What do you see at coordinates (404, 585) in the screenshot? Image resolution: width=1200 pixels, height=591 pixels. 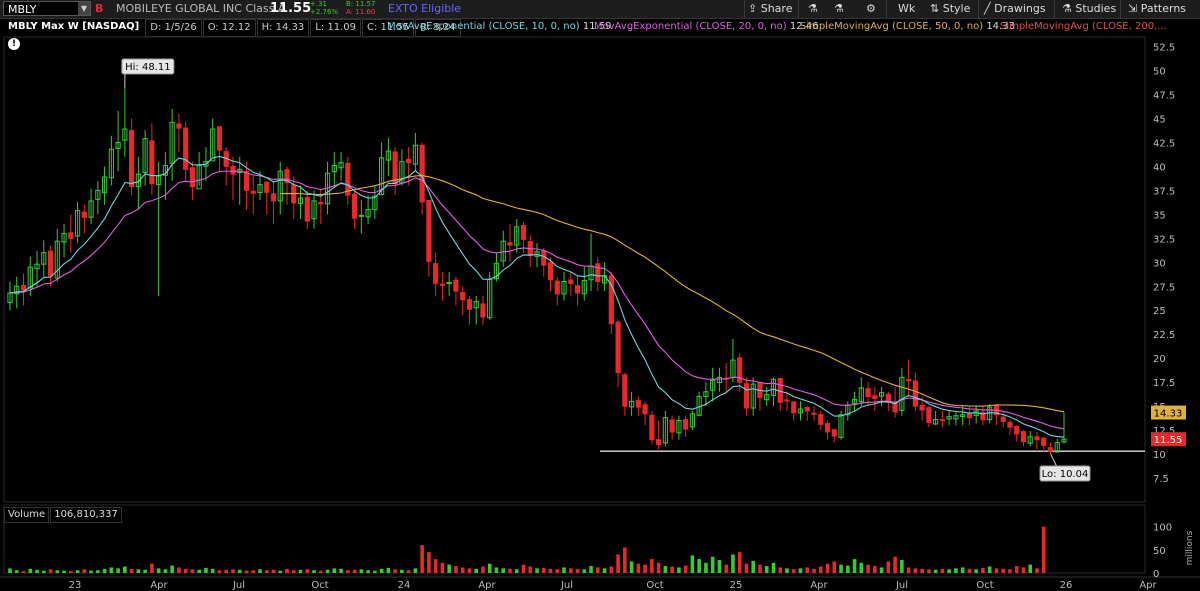 I see `time-tick-label: 24` at bounding box center [404, 585].